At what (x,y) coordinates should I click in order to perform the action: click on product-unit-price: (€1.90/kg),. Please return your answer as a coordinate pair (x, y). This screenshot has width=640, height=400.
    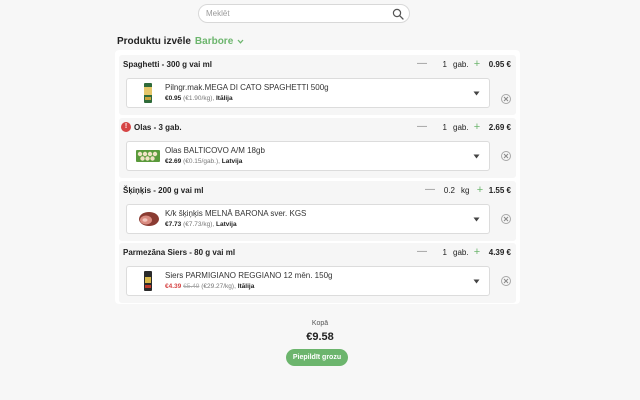
    Looking at the image, I should click on (199, 98).